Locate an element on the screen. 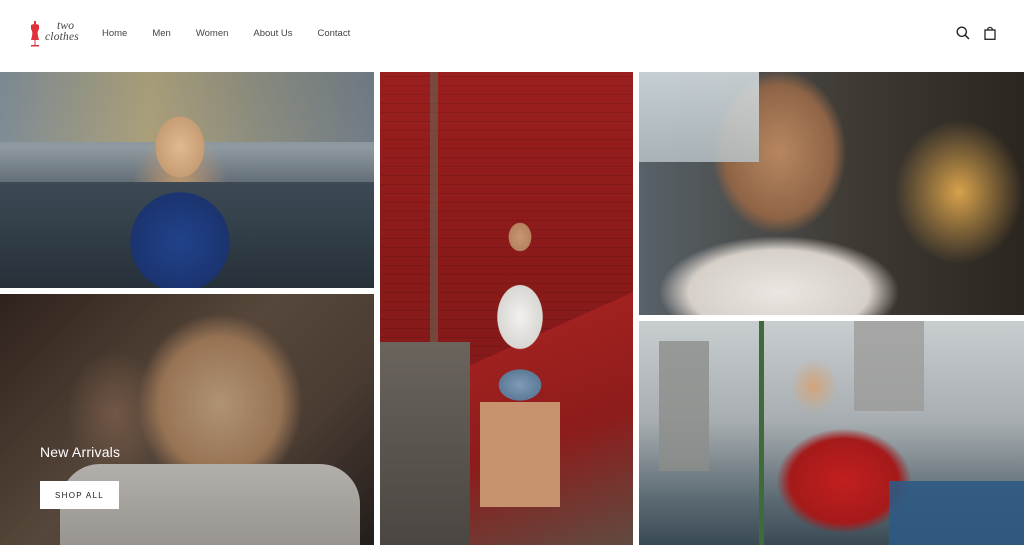 The image size is (1024, 545). header-actions is located at coordinates (976, 35).